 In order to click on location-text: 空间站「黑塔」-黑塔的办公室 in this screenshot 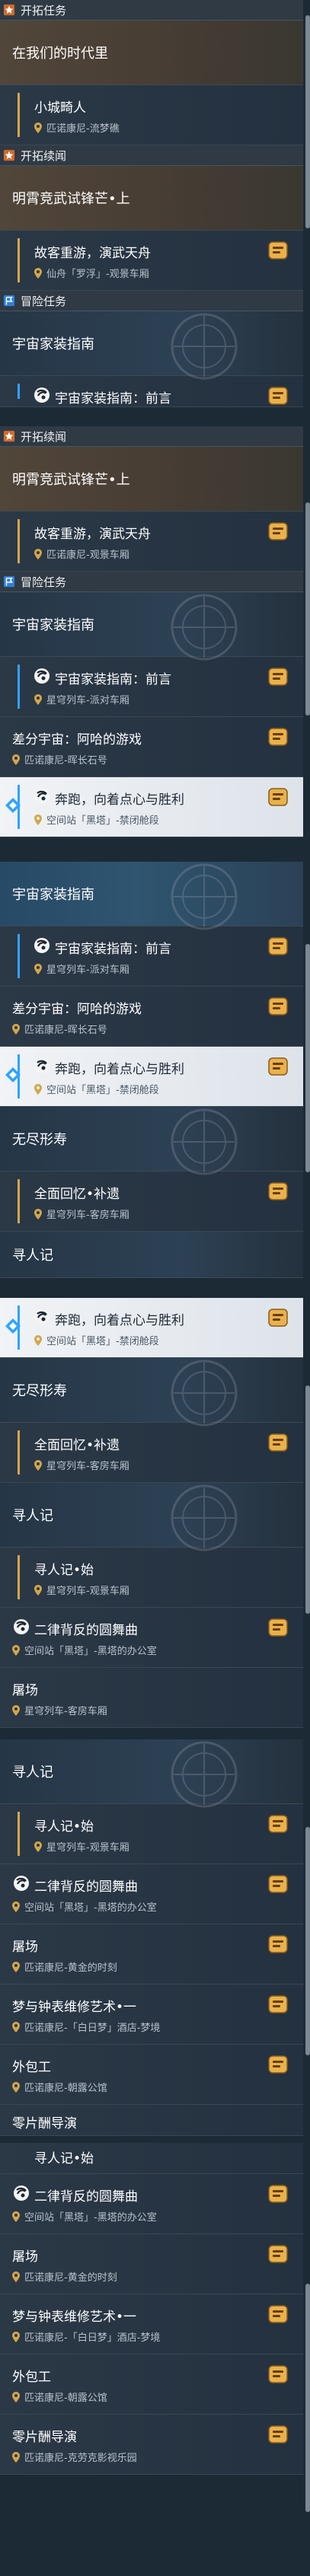, I will do `click(90, 1652)`.